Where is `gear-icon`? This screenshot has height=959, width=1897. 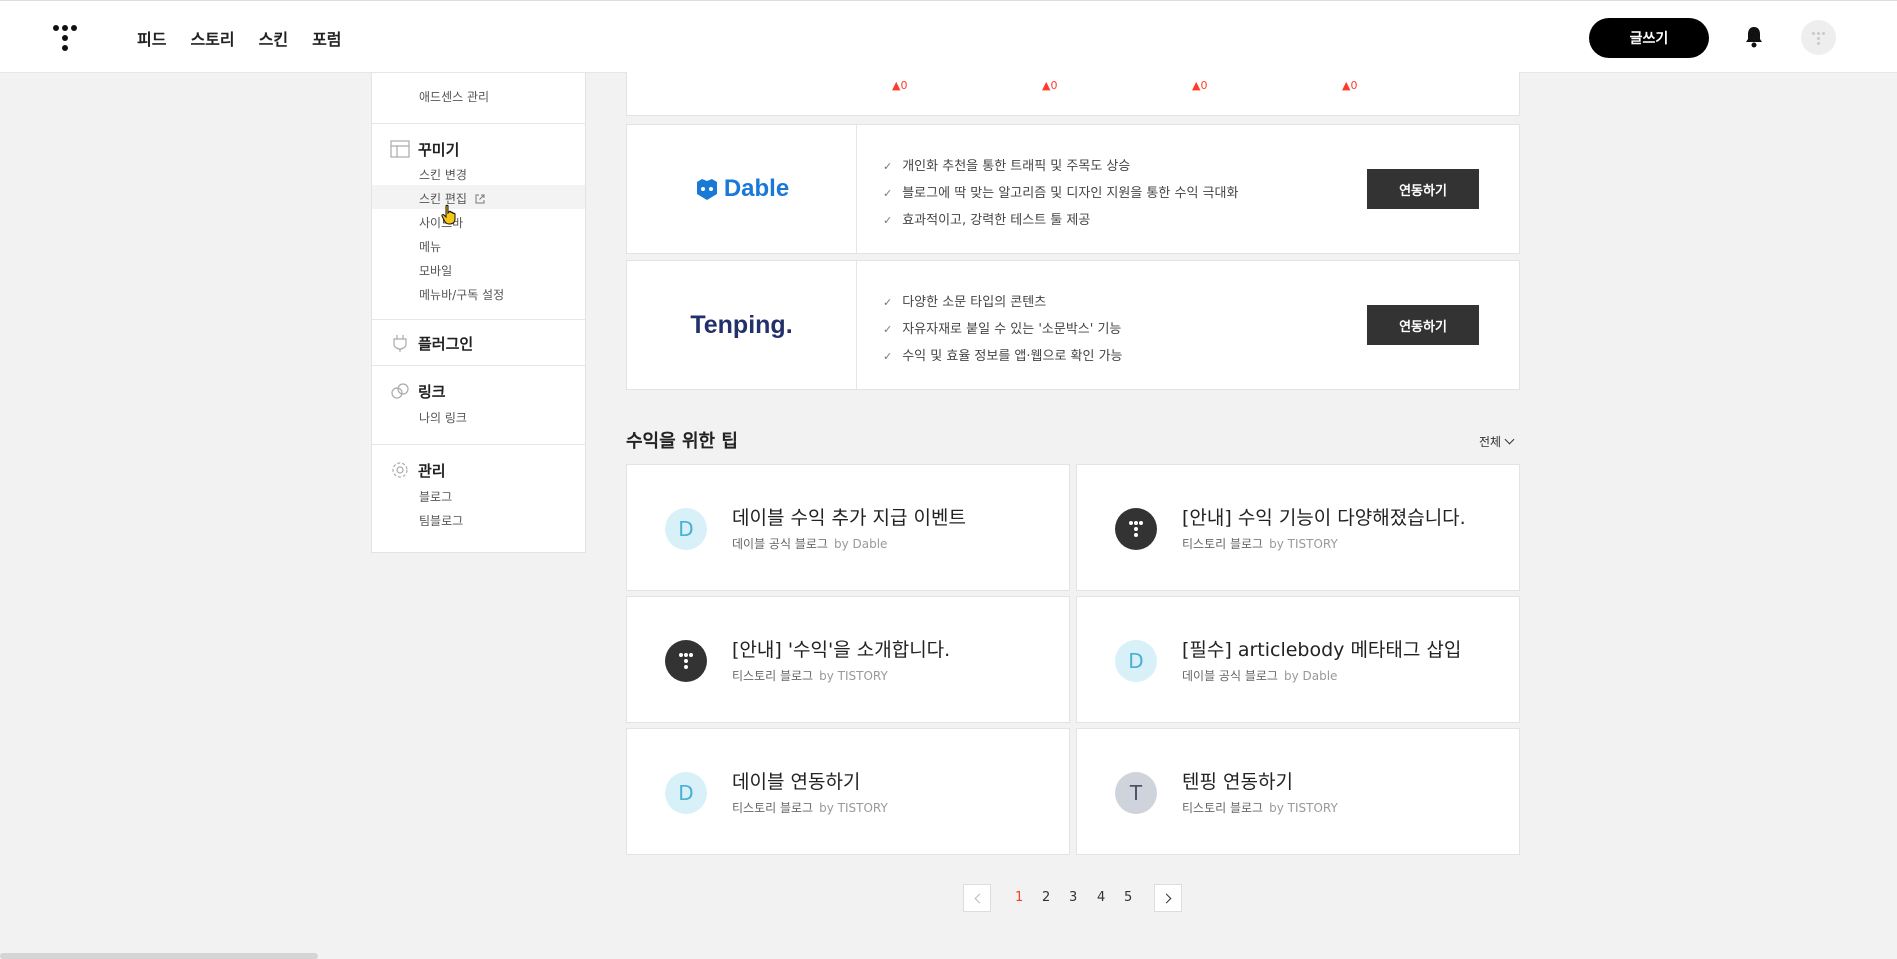 gear-icon is located at coordinates (400, 470).